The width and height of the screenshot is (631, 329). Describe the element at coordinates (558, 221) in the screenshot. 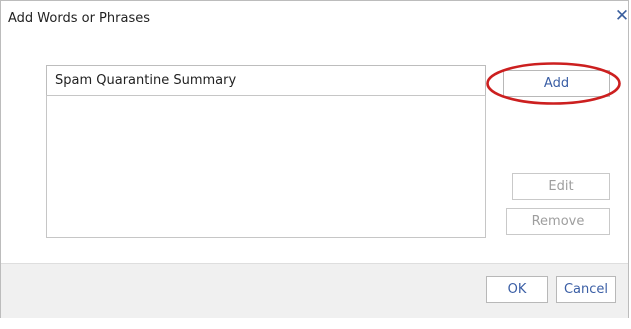

I see `remove-button: Remove` at that location.